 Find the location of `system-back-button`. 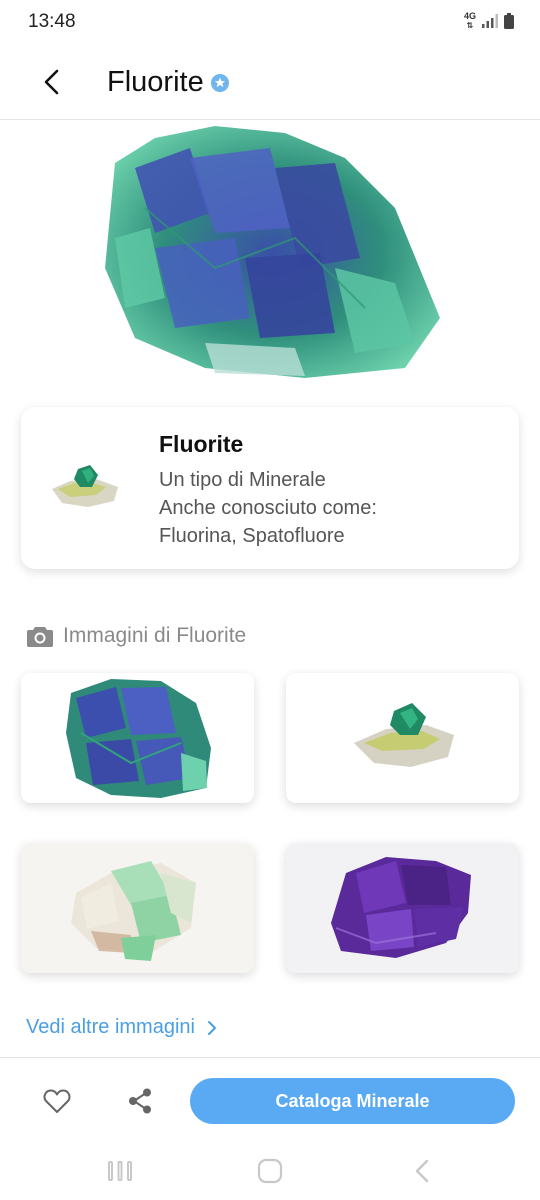

system-back-button is located at coordinates (422, 1171).